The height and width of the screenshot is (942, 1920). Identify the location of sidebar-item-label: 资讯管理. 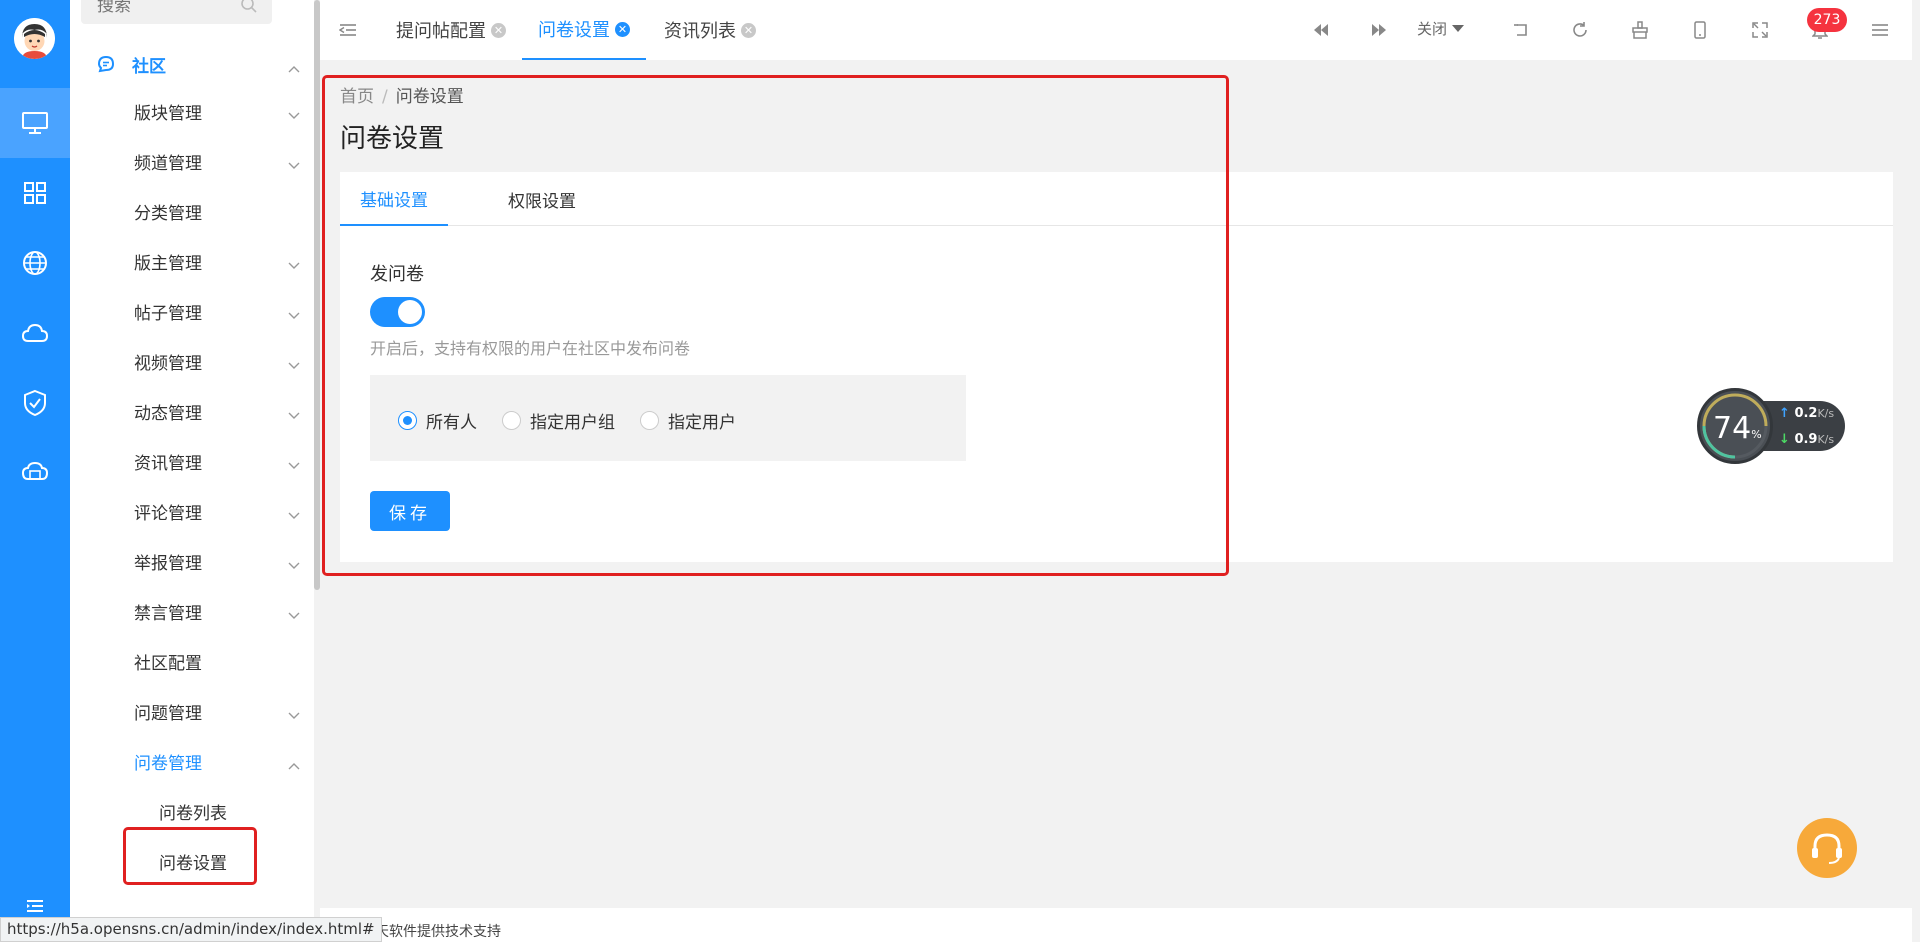
(168, 463).